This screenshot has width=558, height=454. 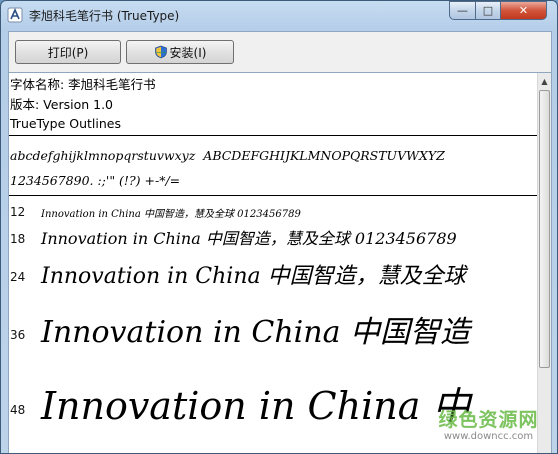 What do you see at coordinates (256, 332) in the screenshot?
I see `size-sample-text: Innovation in China 中国智造` at bounding box center [256, 332].